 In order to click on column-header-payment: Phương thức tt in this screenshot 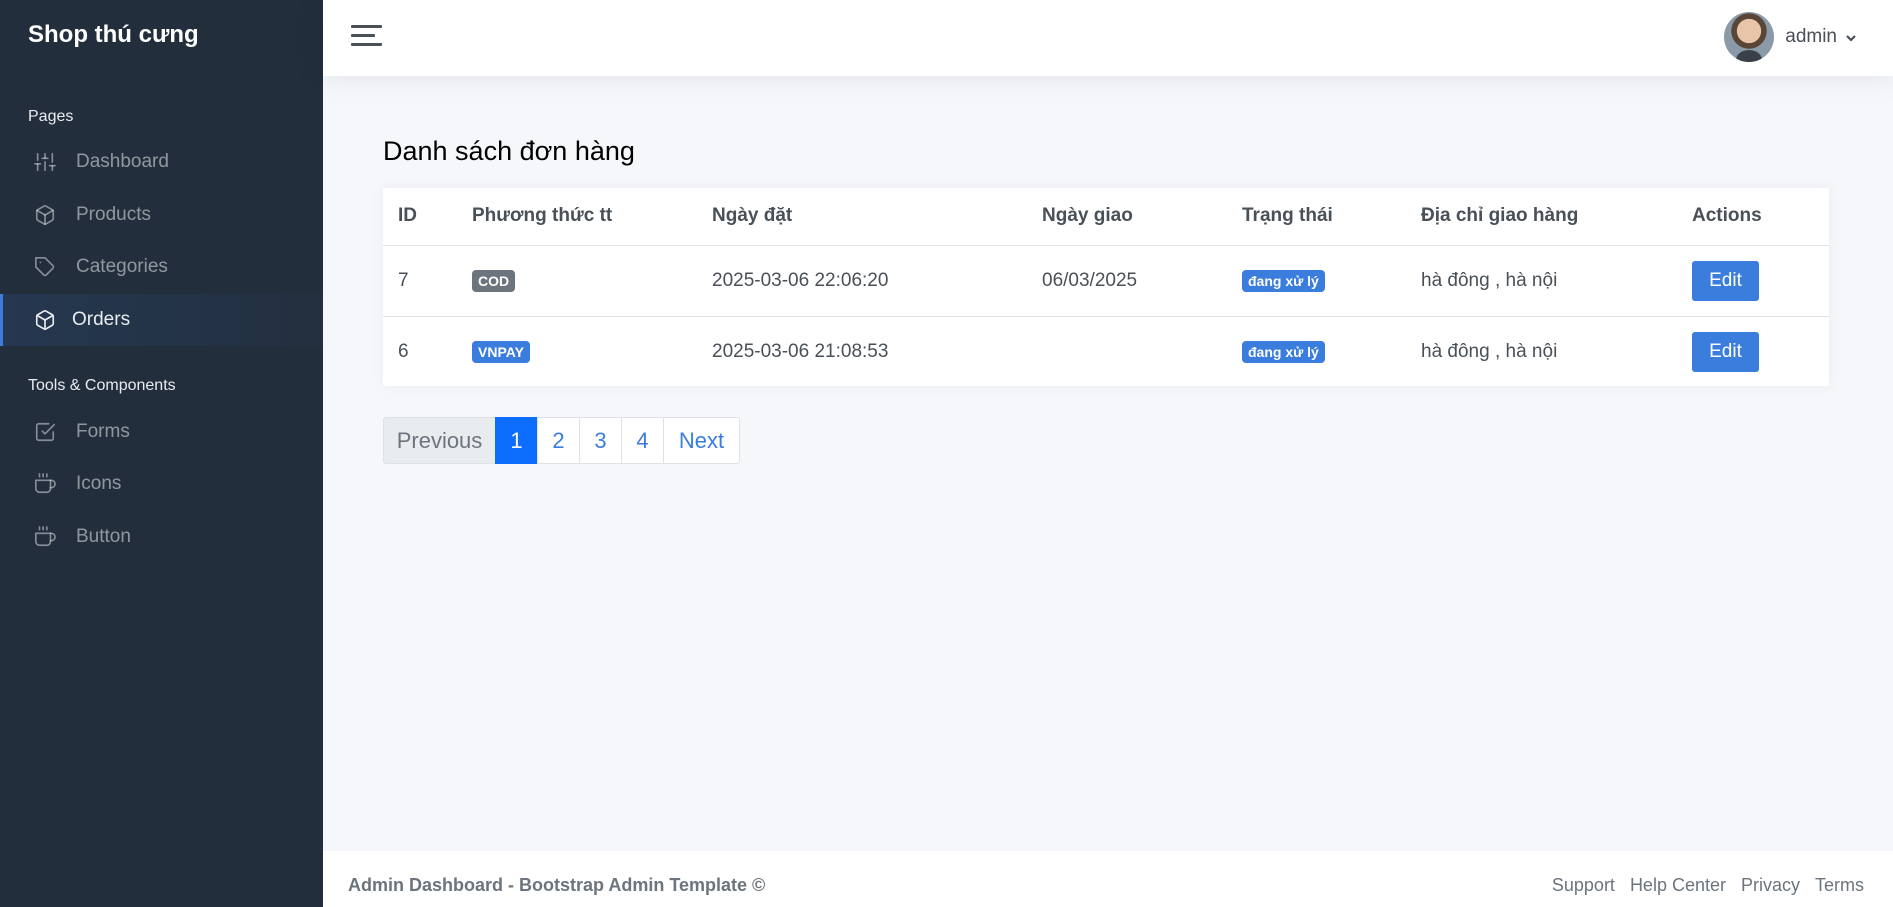, I will do `click(577, 217)`.